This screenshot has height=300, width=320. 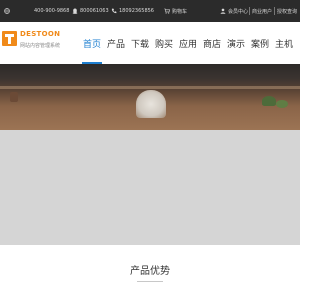 I want to click on nav-label: 应用, so click(x=187, y=44).